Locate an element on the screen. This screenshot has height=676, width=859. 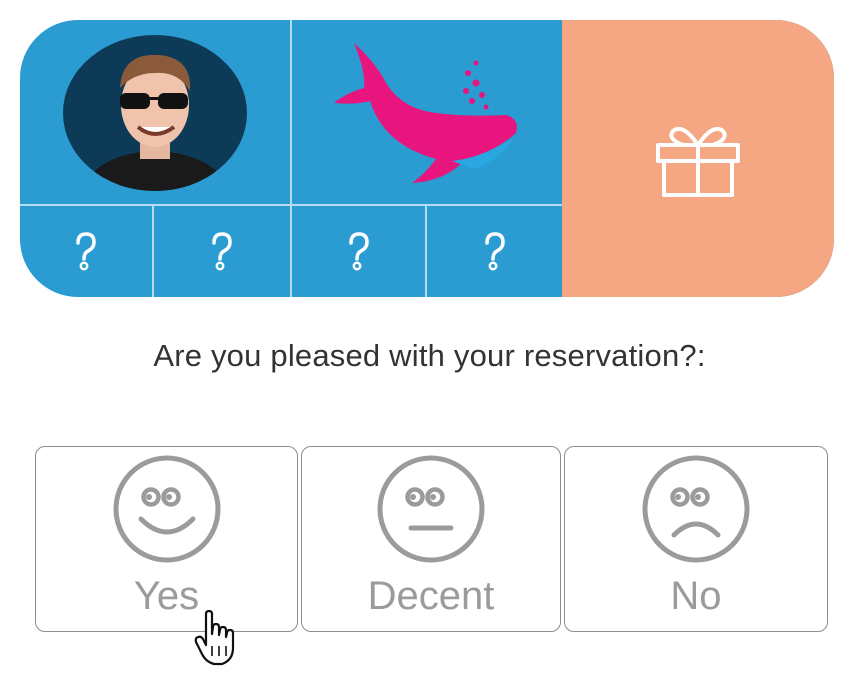
option-yes-button: Yes is located at coordinates (166, 539).